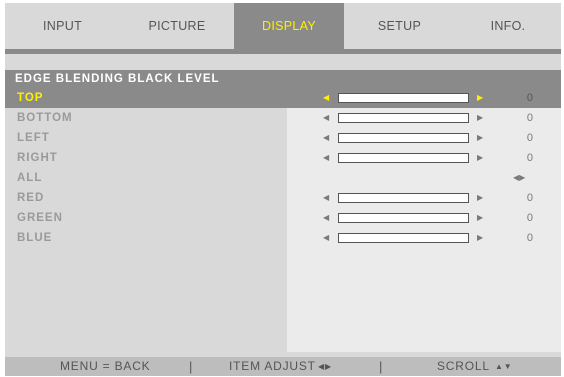 This screenshot has width=564, height=377. I want to click on menu-row-right: RIGHT ◀ ▶ 0, so click(283, 158).